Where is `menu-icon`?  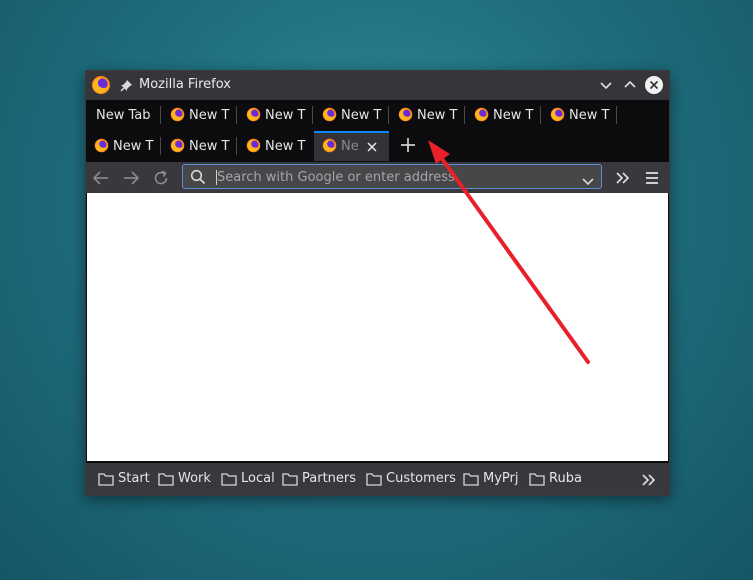 menu-icon is located at coordinates (652, 180).